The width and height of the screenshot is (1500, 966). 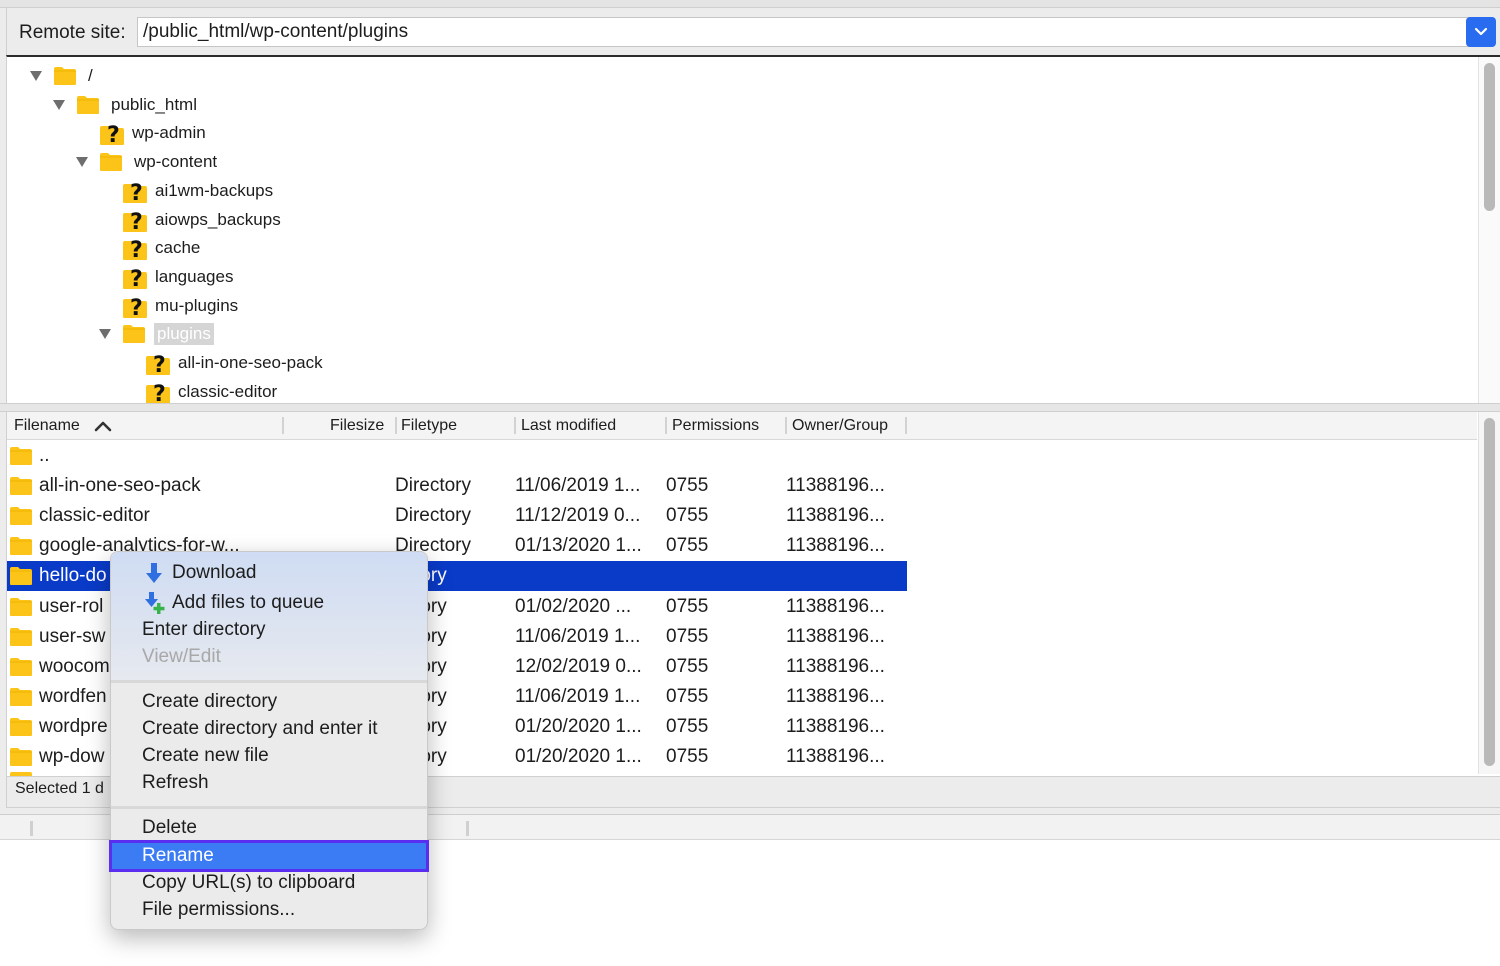 What do you see at coordinates (269, 856) in the screenshot?
I see `menu-item-rename: Rename` at bounding box center [269, 856].